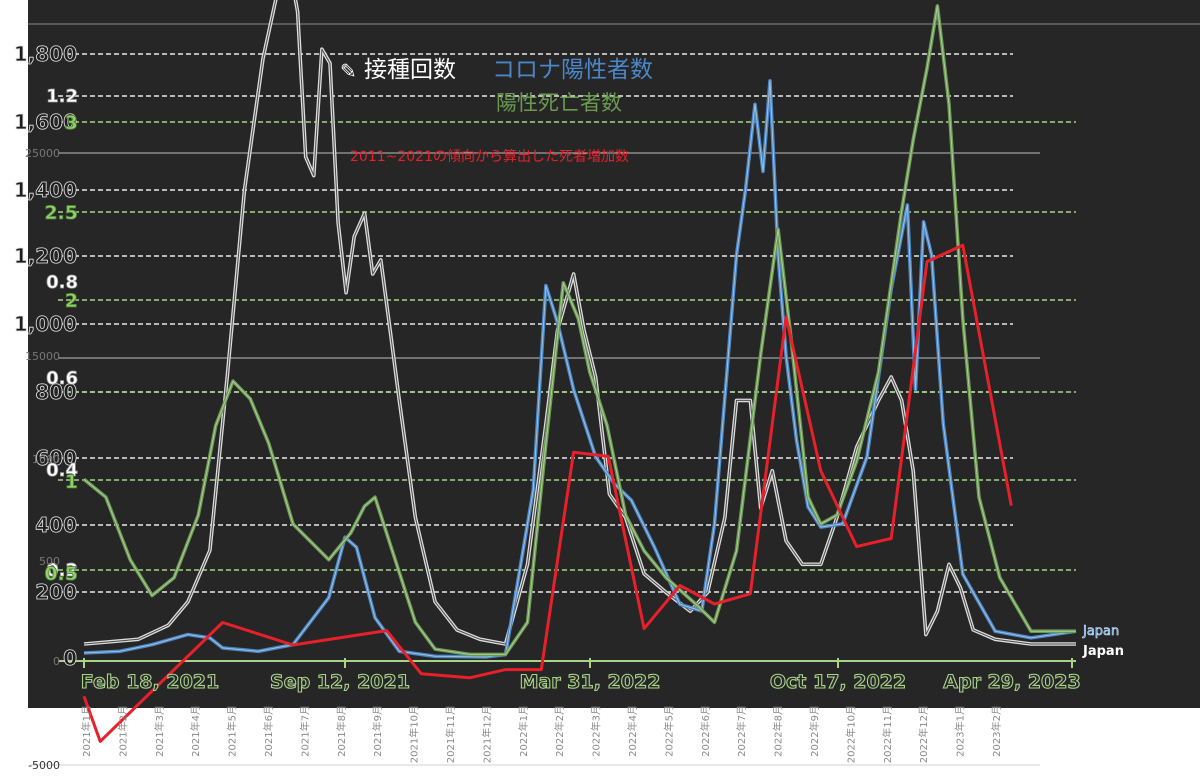 The height and width of the screenshot is (777, 1200). I want to click on month-label: 2022年12月, so click(923, 734).